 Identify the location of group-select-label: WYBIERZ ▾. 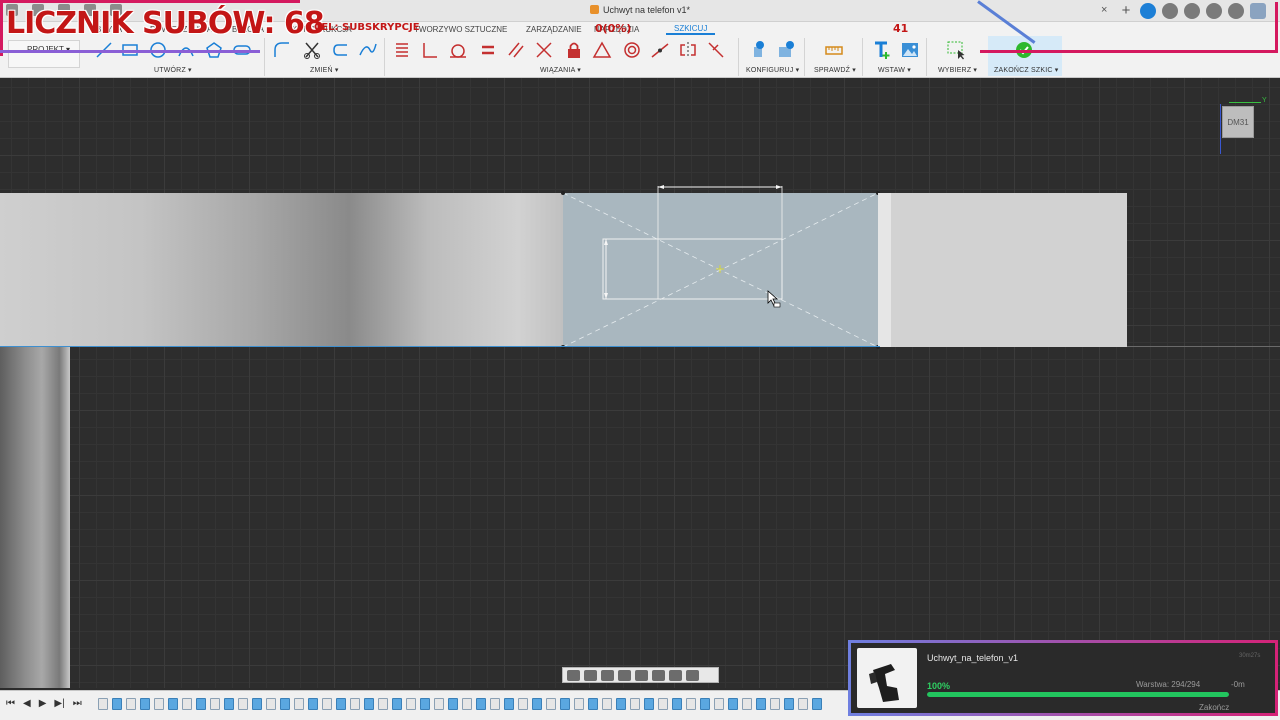
(957, 70).